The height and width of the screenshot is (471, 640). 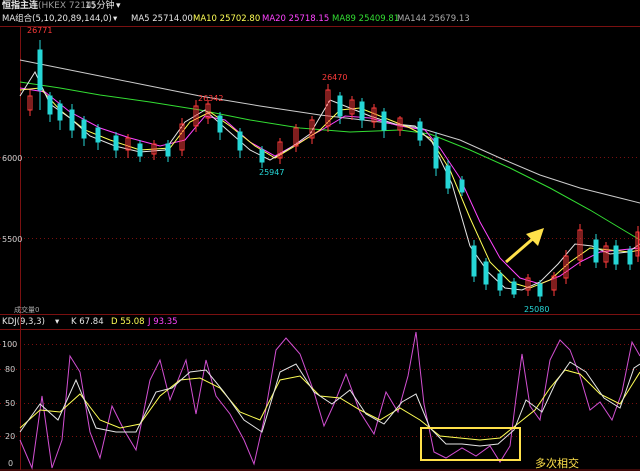 What do you see at coordinates (39, 30) in the screenshot?
I see `high-annotation: 26771` at bounding box center [39, 30].